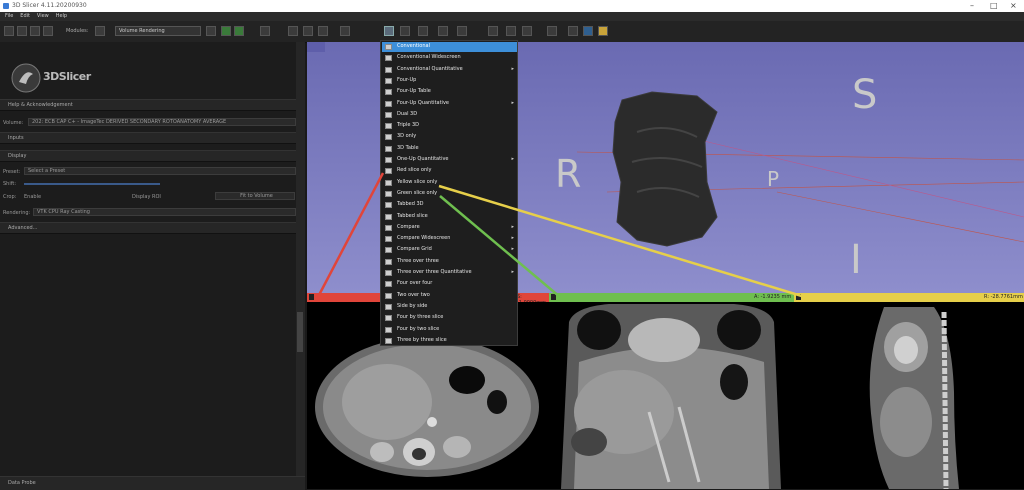 The image size is (1024, 490). What do you see at coordinates (10, 184) in the screenshot?
I see `shift-label: Shift:` at bounding box center [10, 184].